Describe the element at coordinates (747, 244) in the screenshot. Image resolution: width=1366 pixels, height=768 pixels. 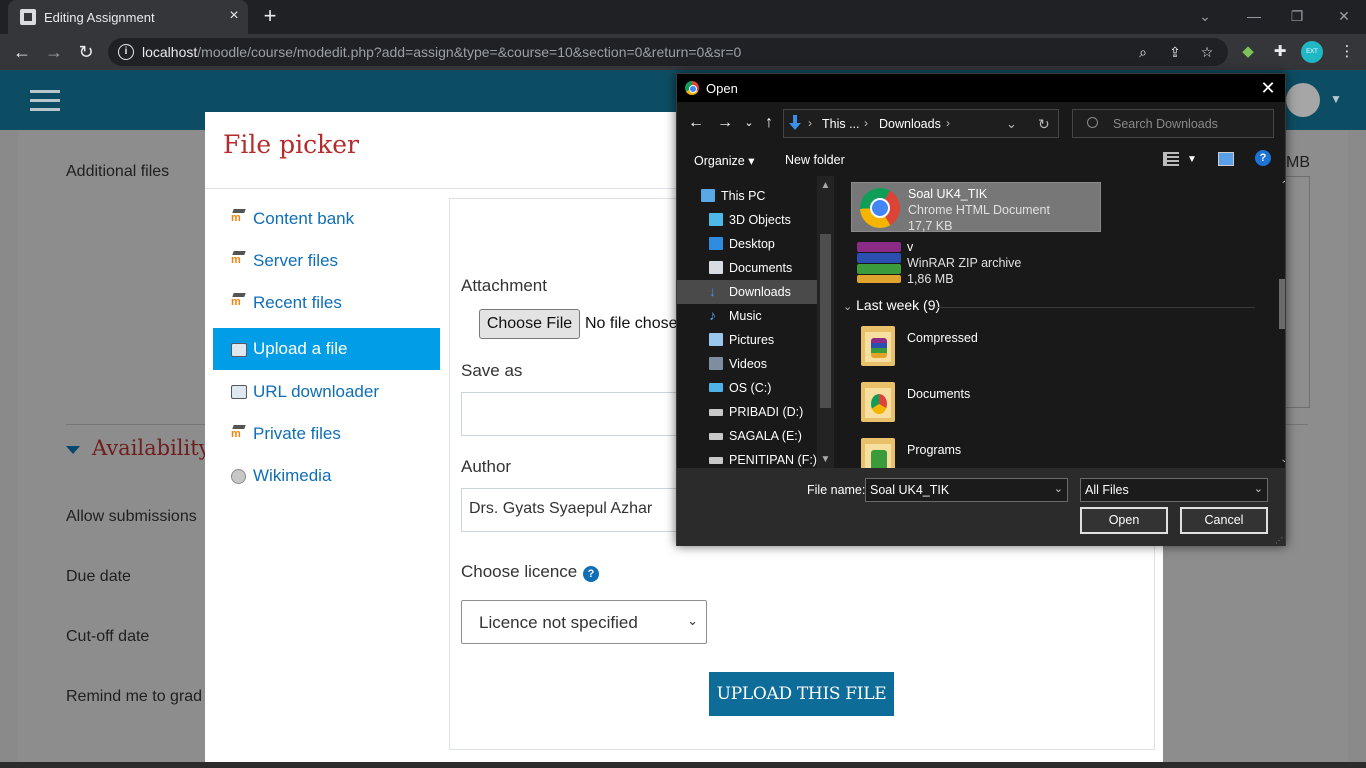
I see `tree-item-desktop: Desktop` at that location.